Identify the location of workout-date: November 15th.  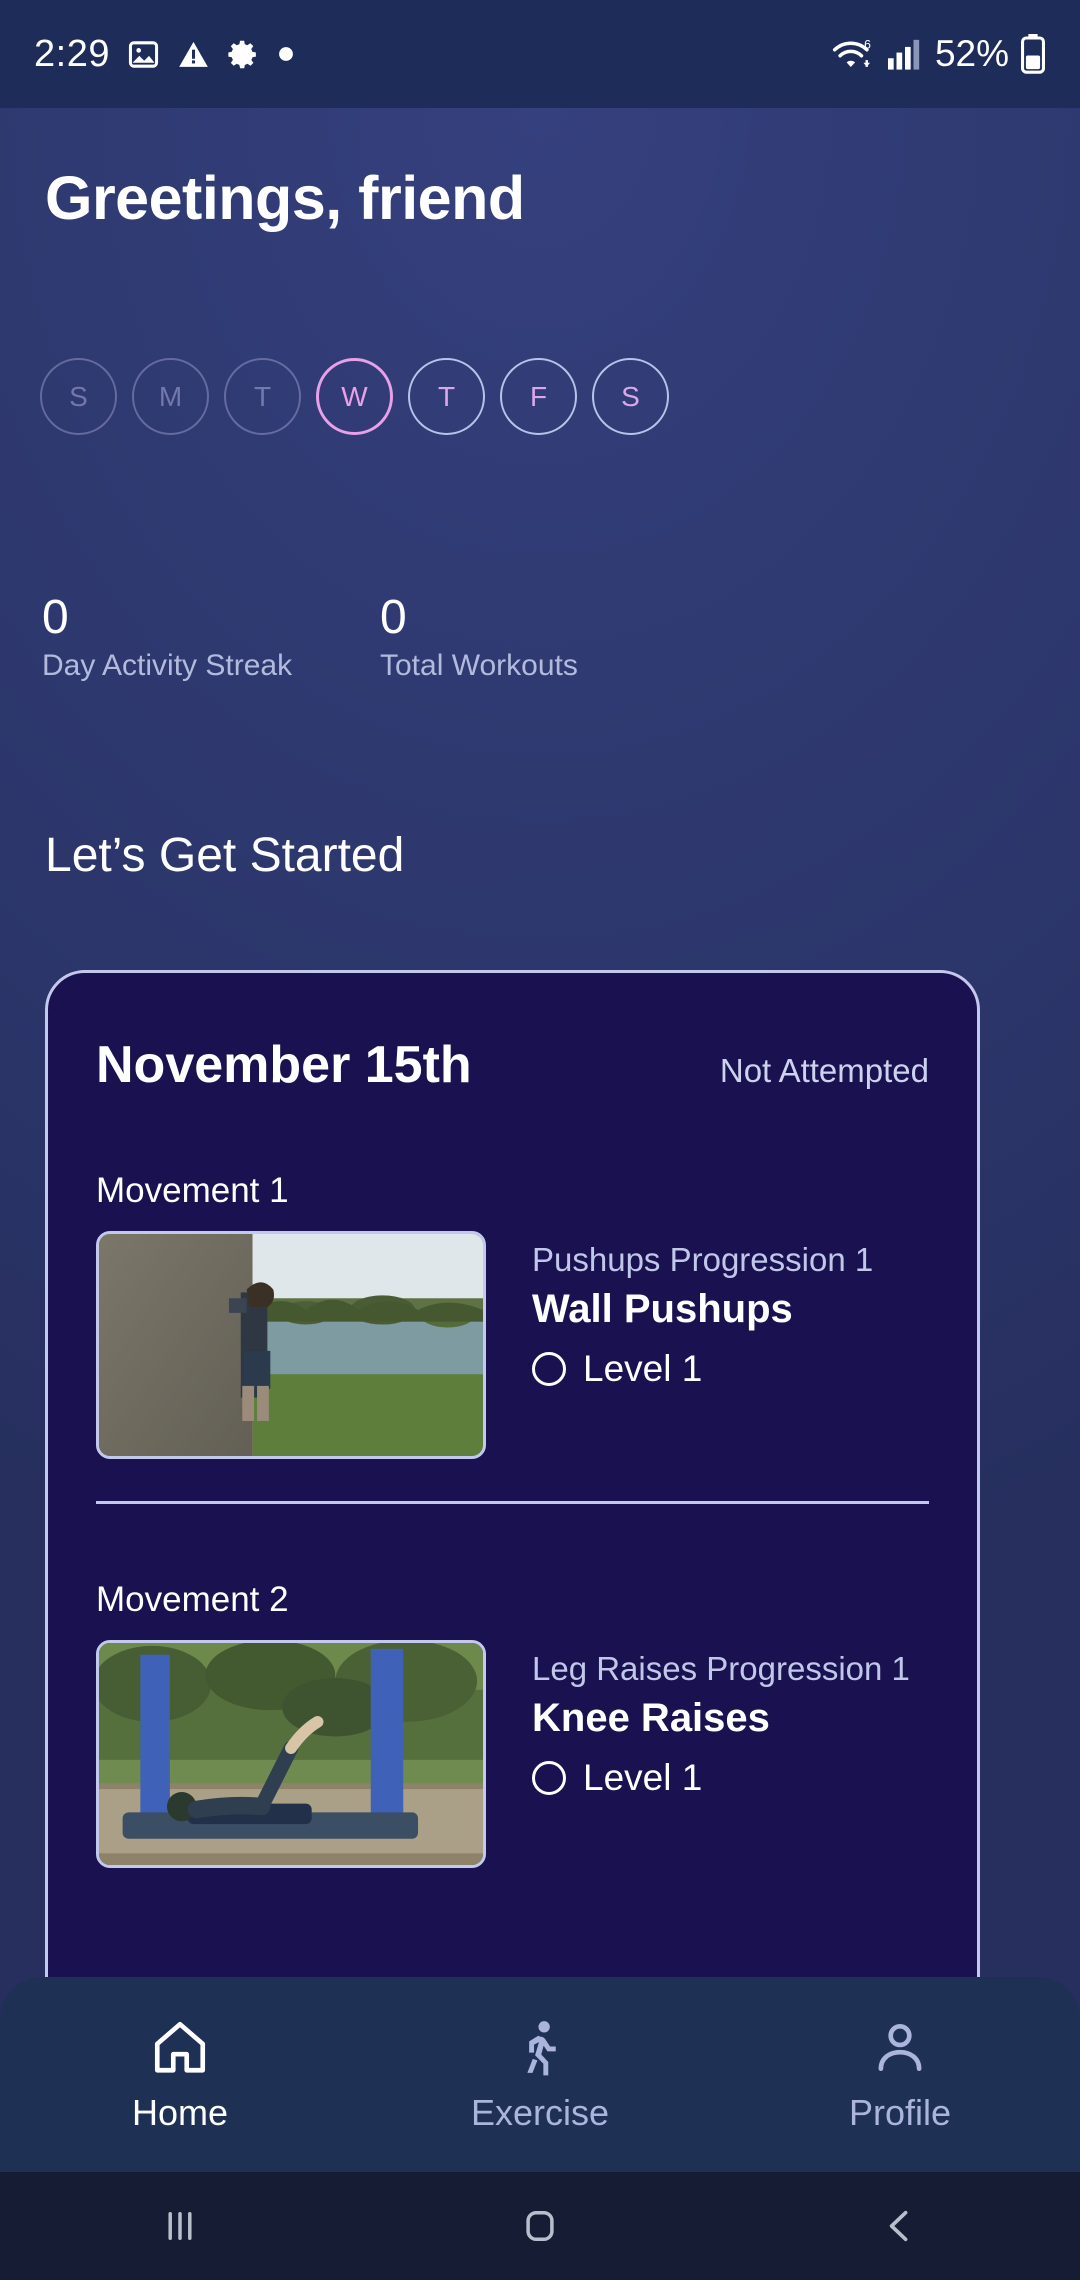
(284, 1065).